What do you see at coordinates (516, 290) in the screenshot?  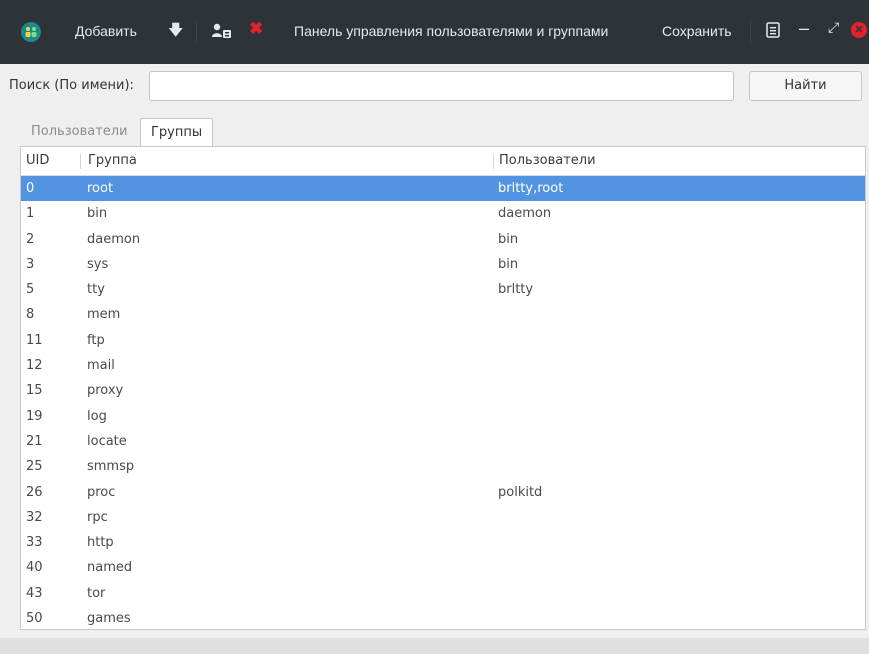 I see `cell-users: brltty` at bounding box center [516, 290].